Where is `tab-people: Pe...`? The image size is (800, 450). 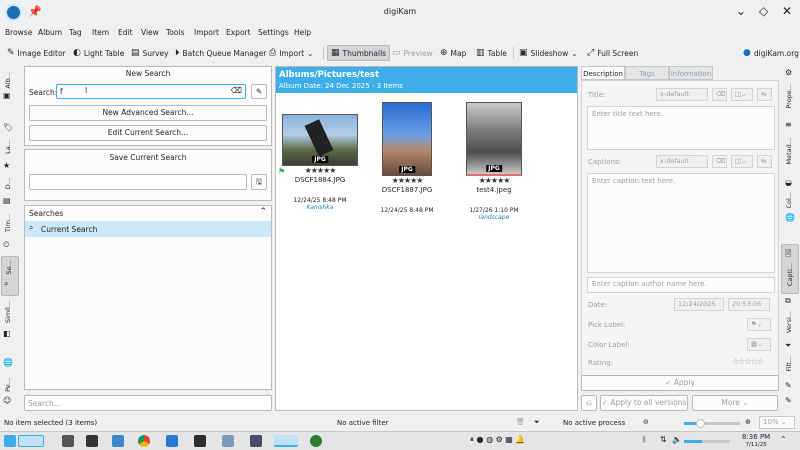
tab-people: Pe... is located at coordinates (8, 385).